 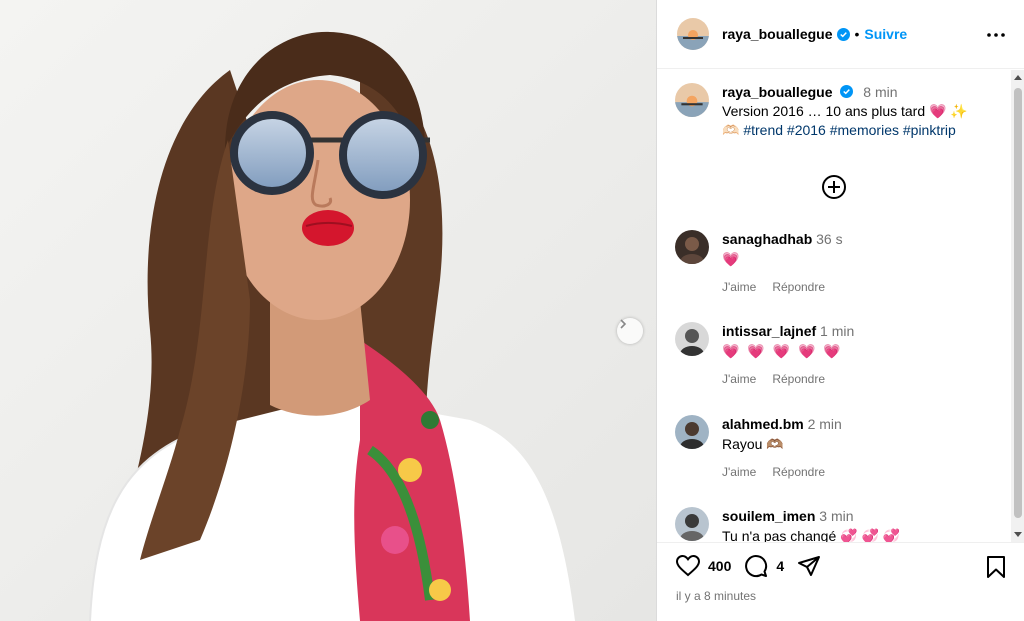 What do you see at coordinates (997, 567) in the screenshot?
I see `bookmark-icon` at bounding box center [997, 567].